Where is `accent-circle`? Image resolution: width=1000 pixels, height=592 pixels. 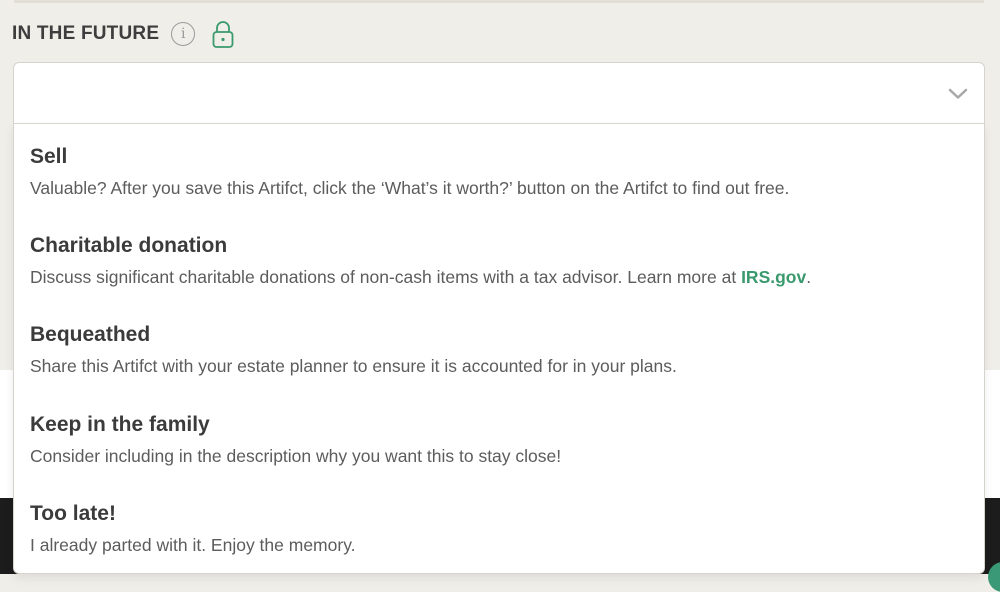 accent-circle is located at coordinates (994, 577).